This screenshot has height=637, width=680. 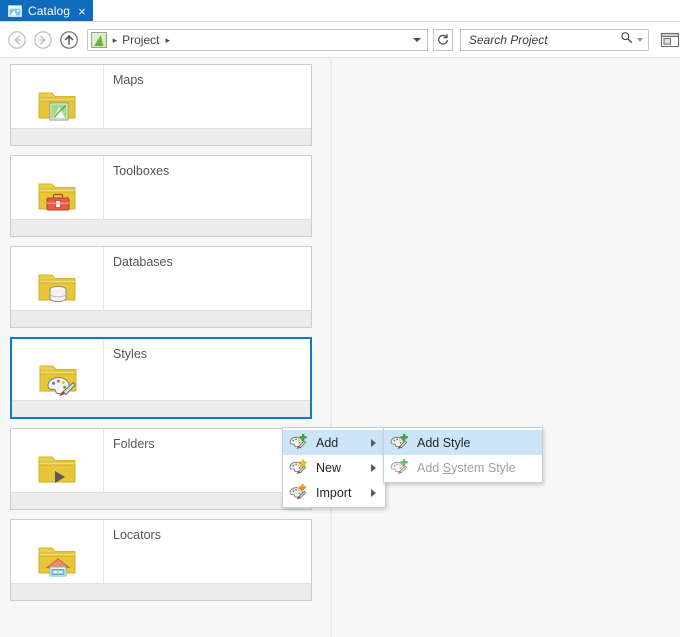 I want to click on menu-item-label: Import, so click(x=334, y=492).